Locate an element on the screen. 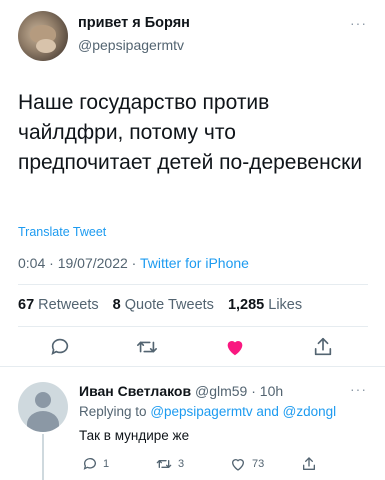 The image size is (385, 480). reply-button is located at coordinates (60, 347).